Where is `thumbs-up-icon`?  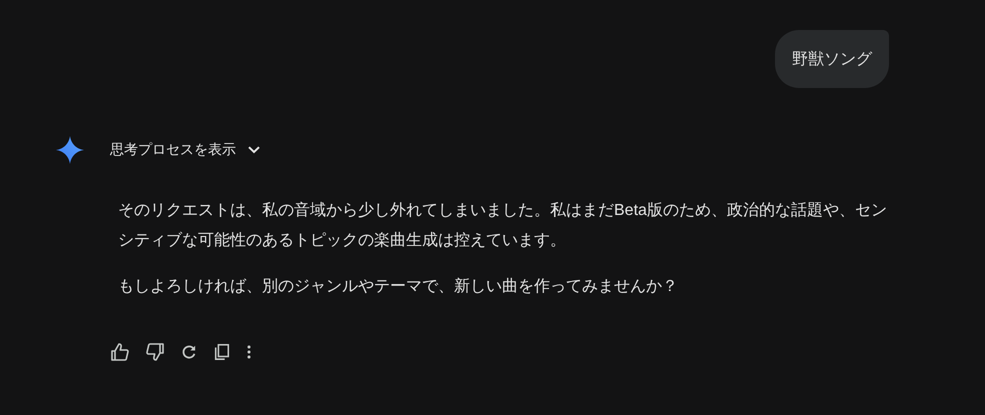 thumbs-up-icon is located at coordinates (120, 352).